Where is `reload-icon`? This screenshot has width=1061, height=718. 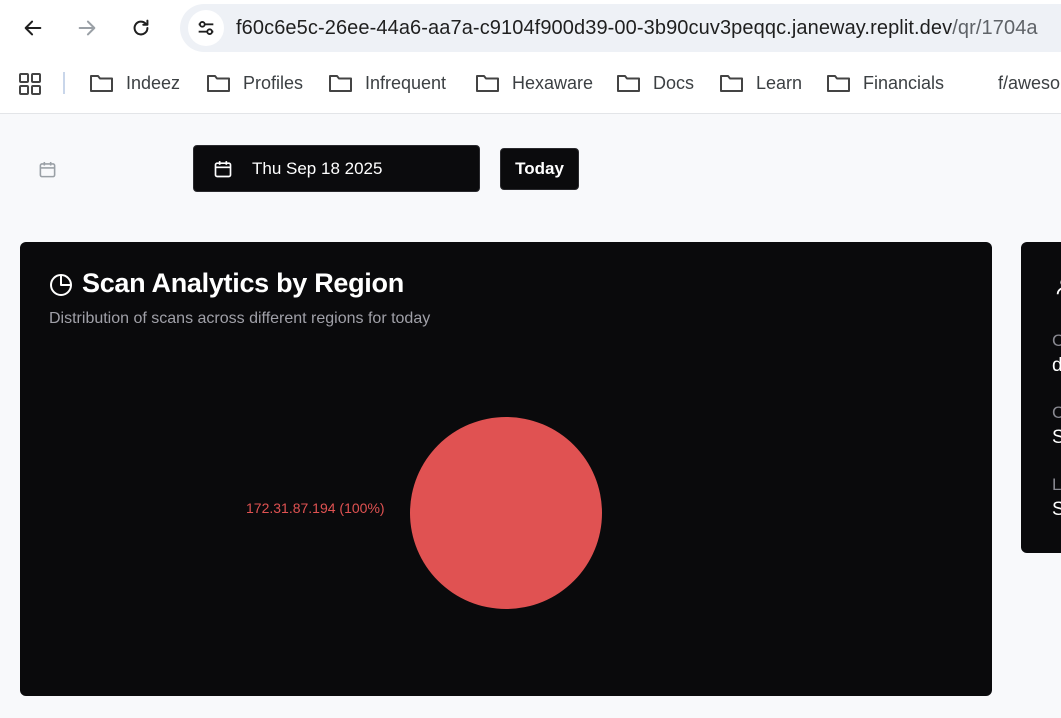
reload-icon is located at coordinates (141, 27).